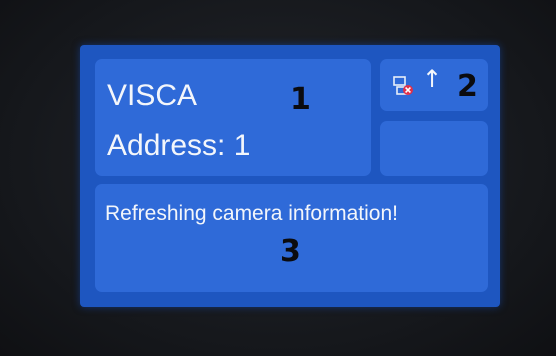  I want to click on empty-status-panel, so click(434, 148).